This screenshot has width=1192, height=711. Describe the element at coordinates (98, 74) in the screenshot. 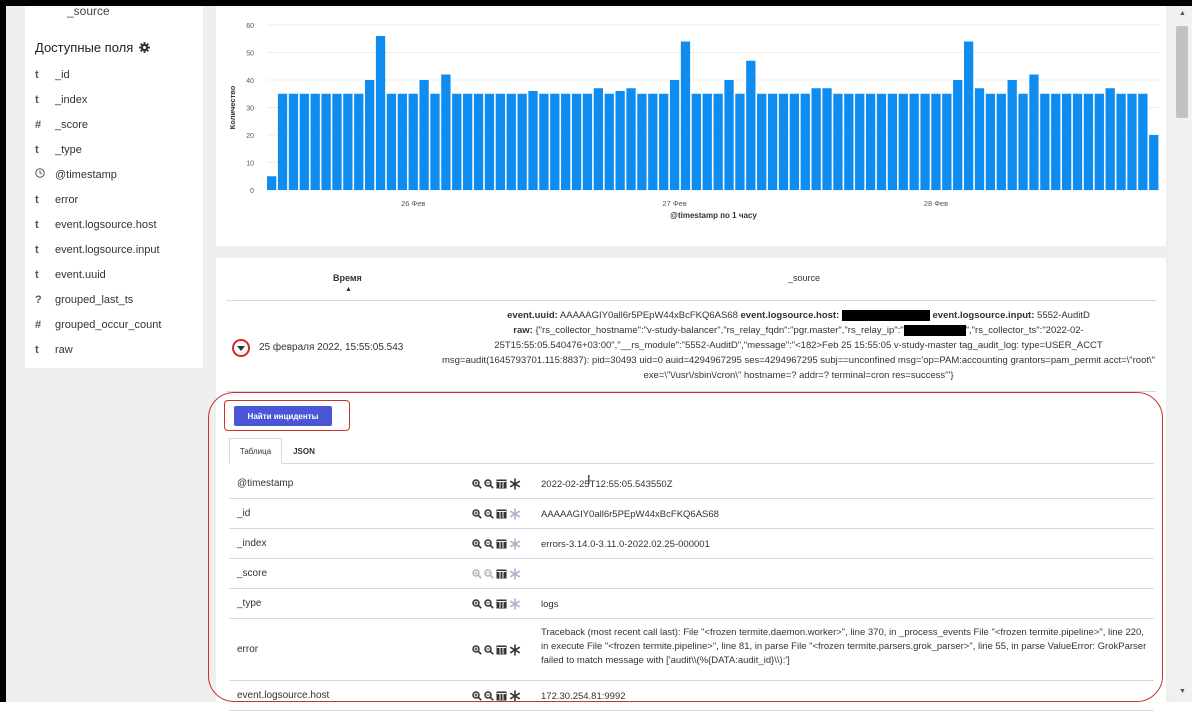

I see `field-item: t _id` at that location.